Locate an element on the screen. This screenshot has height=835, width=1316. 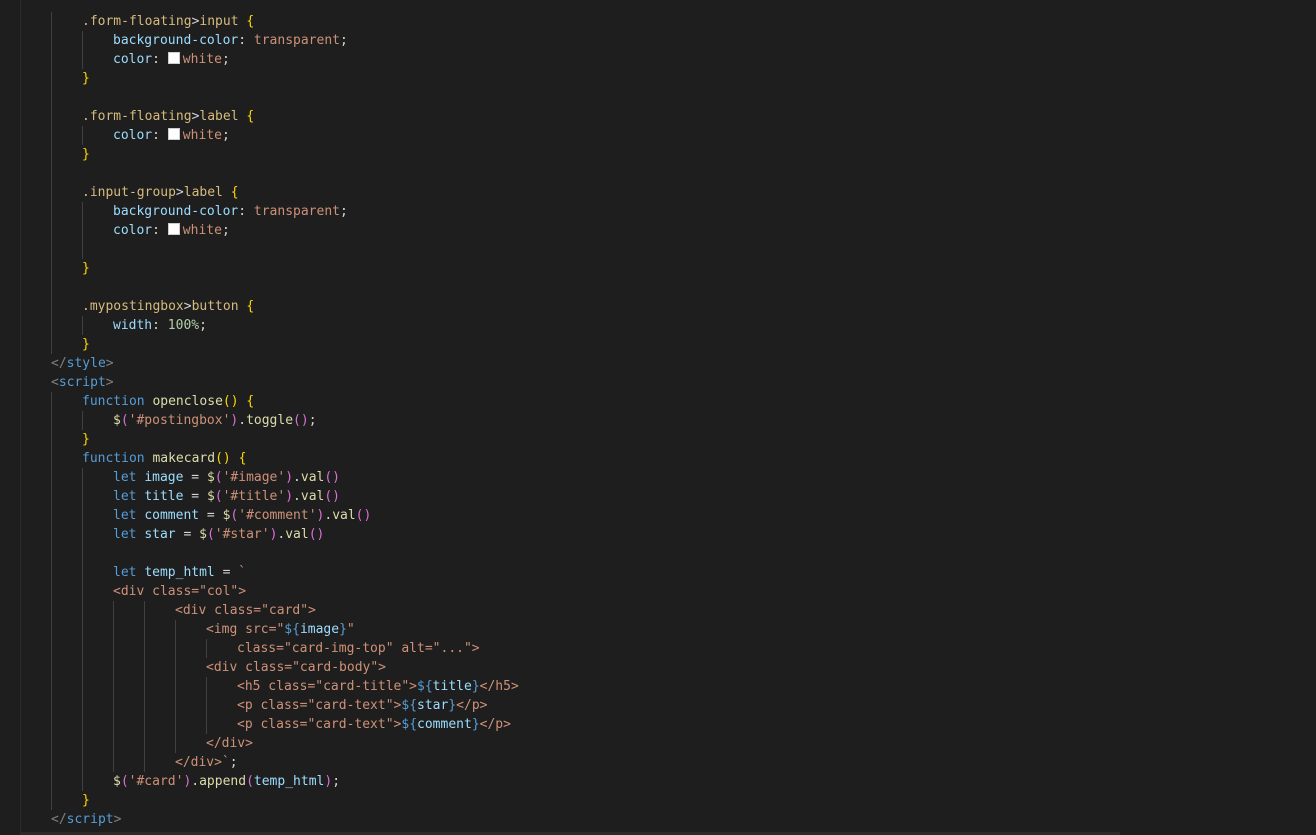
code-line: let image = $('#image').val() is located at coordinates (660, 477).